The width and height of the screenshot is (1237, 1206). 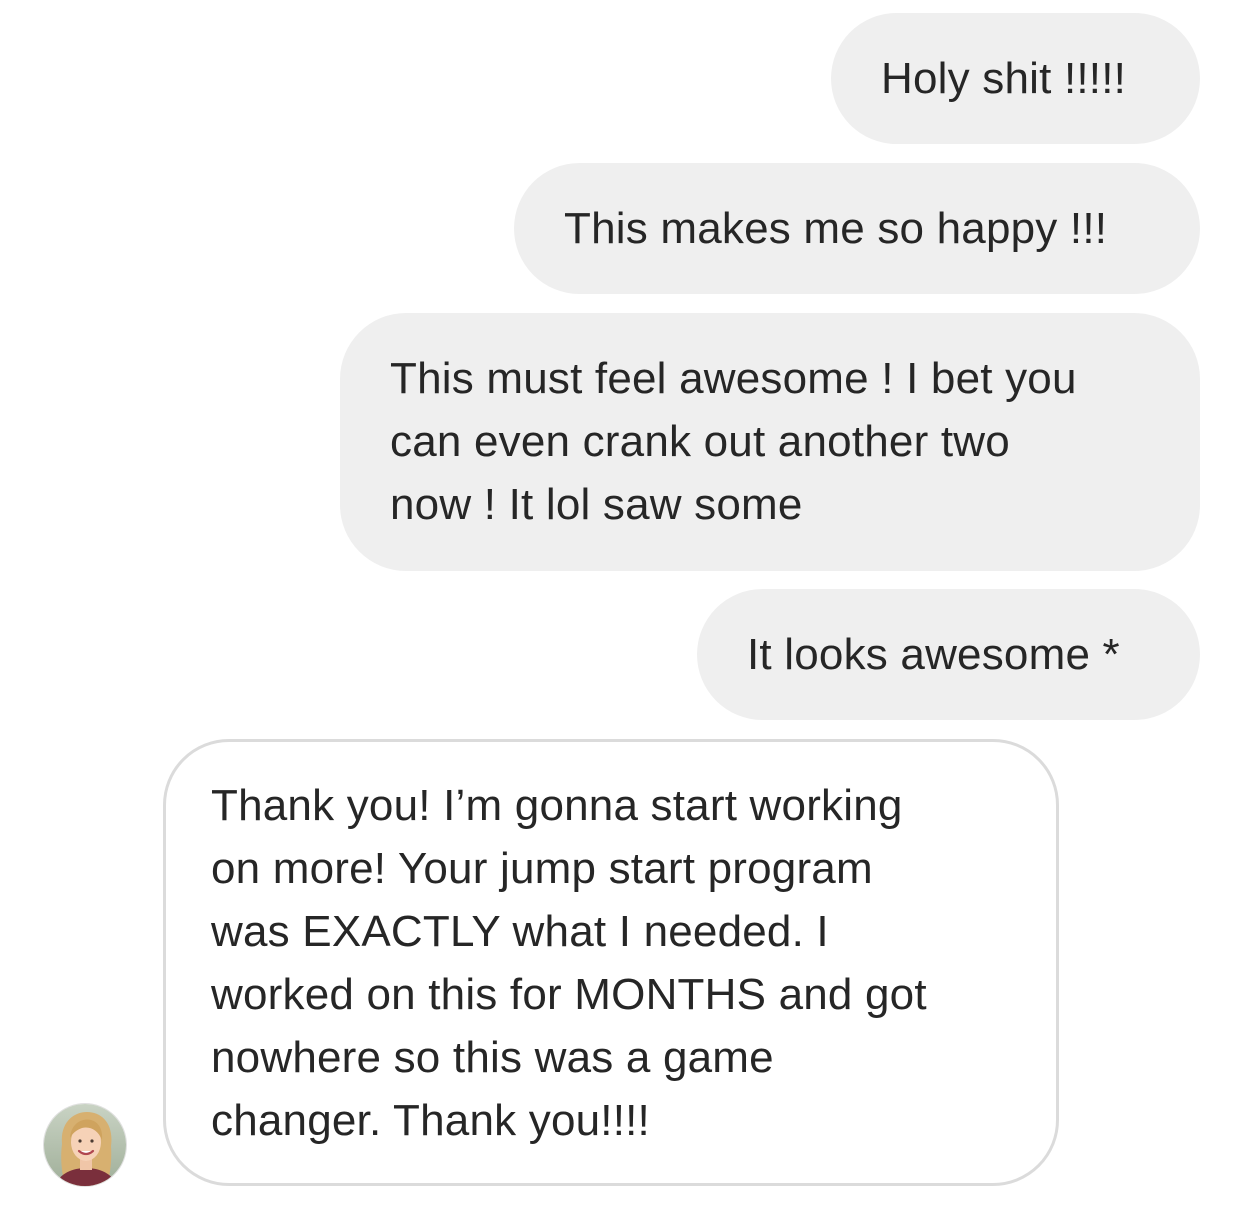 I want to click on outgoing-message-bubble: Holy shit !!!!!, so click(x=1015, y=78).